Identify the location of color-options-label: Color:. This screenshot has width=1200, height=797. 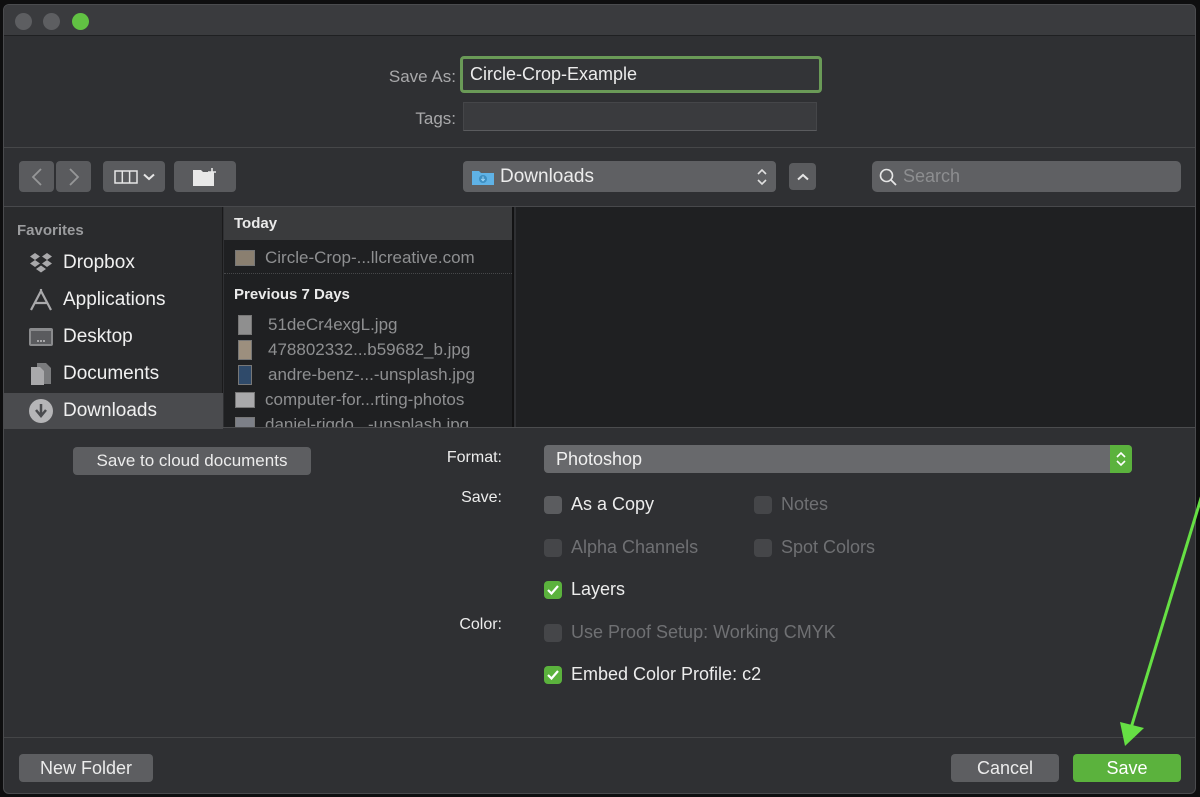
(480, 624).